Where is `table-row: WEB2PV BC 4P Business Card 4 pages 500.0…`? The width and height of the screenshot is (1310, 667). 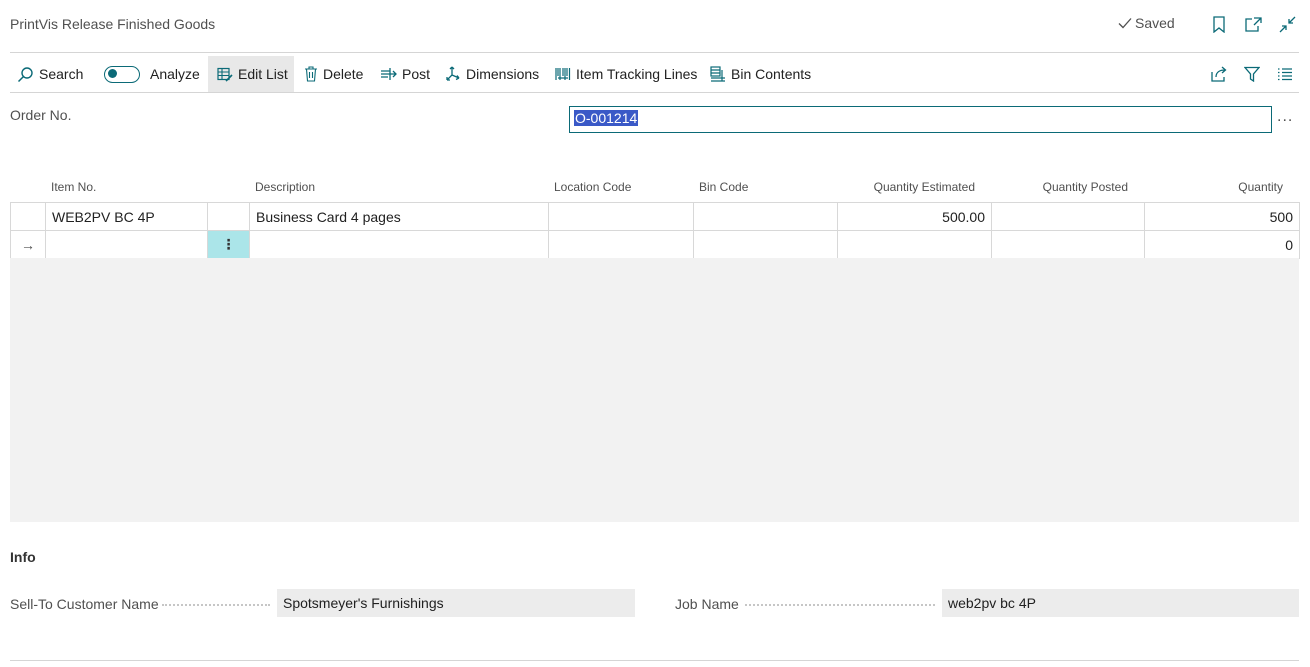 table-row: WEB2PV BC 4P Business Card 4 pages 500.0… is located at coordinates (655, 216).